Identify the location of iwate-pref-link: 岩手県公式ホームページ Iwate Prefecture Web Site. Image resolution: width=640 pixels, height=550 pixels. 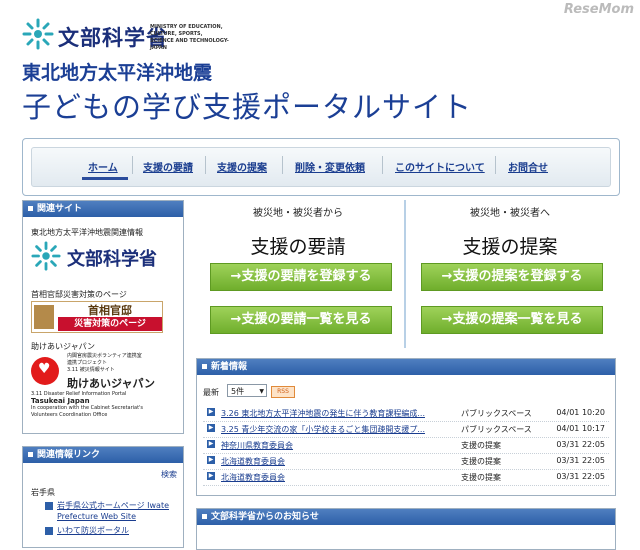
(113, 511).